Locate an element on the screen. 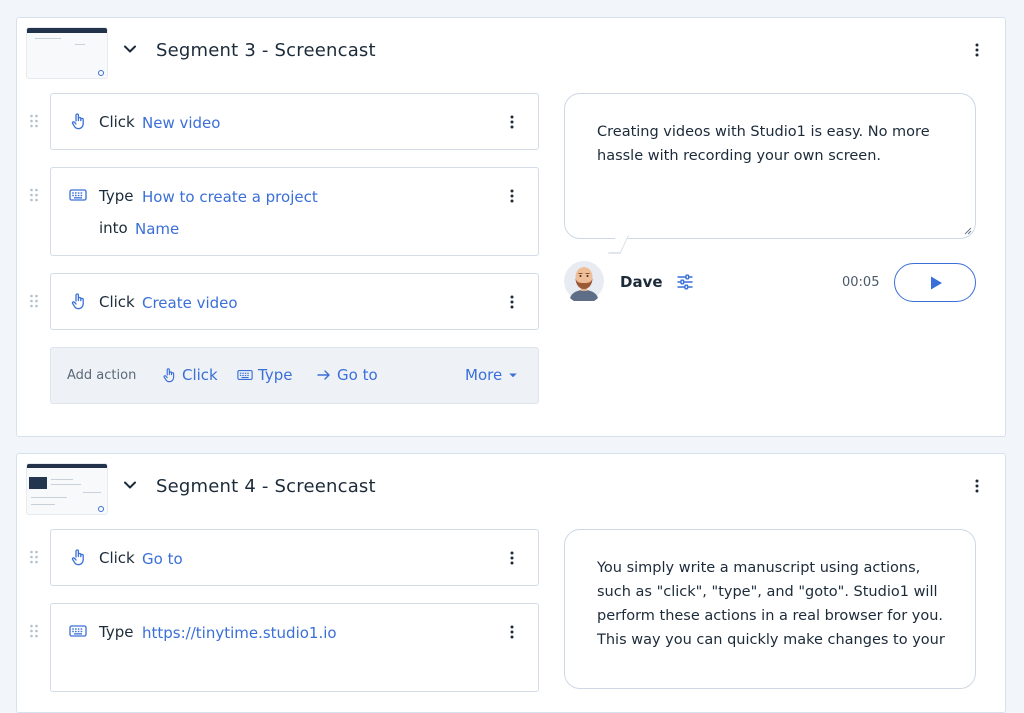  action-value: Go to is located at coordinates (162, 559).